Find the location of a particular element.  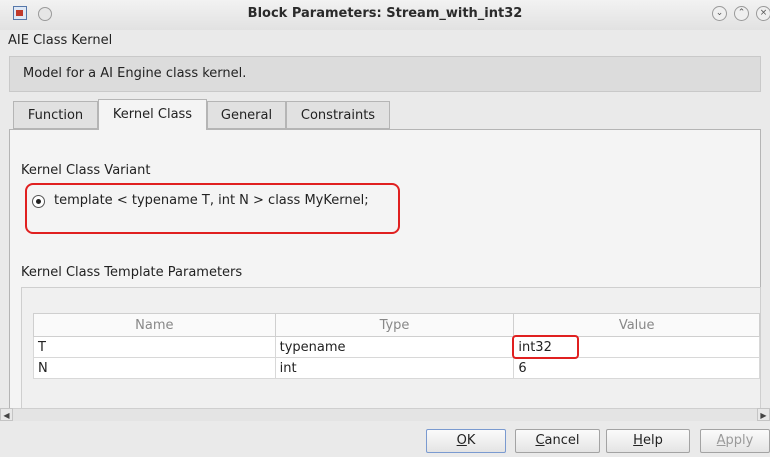

cell-type: typename is located at coordinates (394, 347).